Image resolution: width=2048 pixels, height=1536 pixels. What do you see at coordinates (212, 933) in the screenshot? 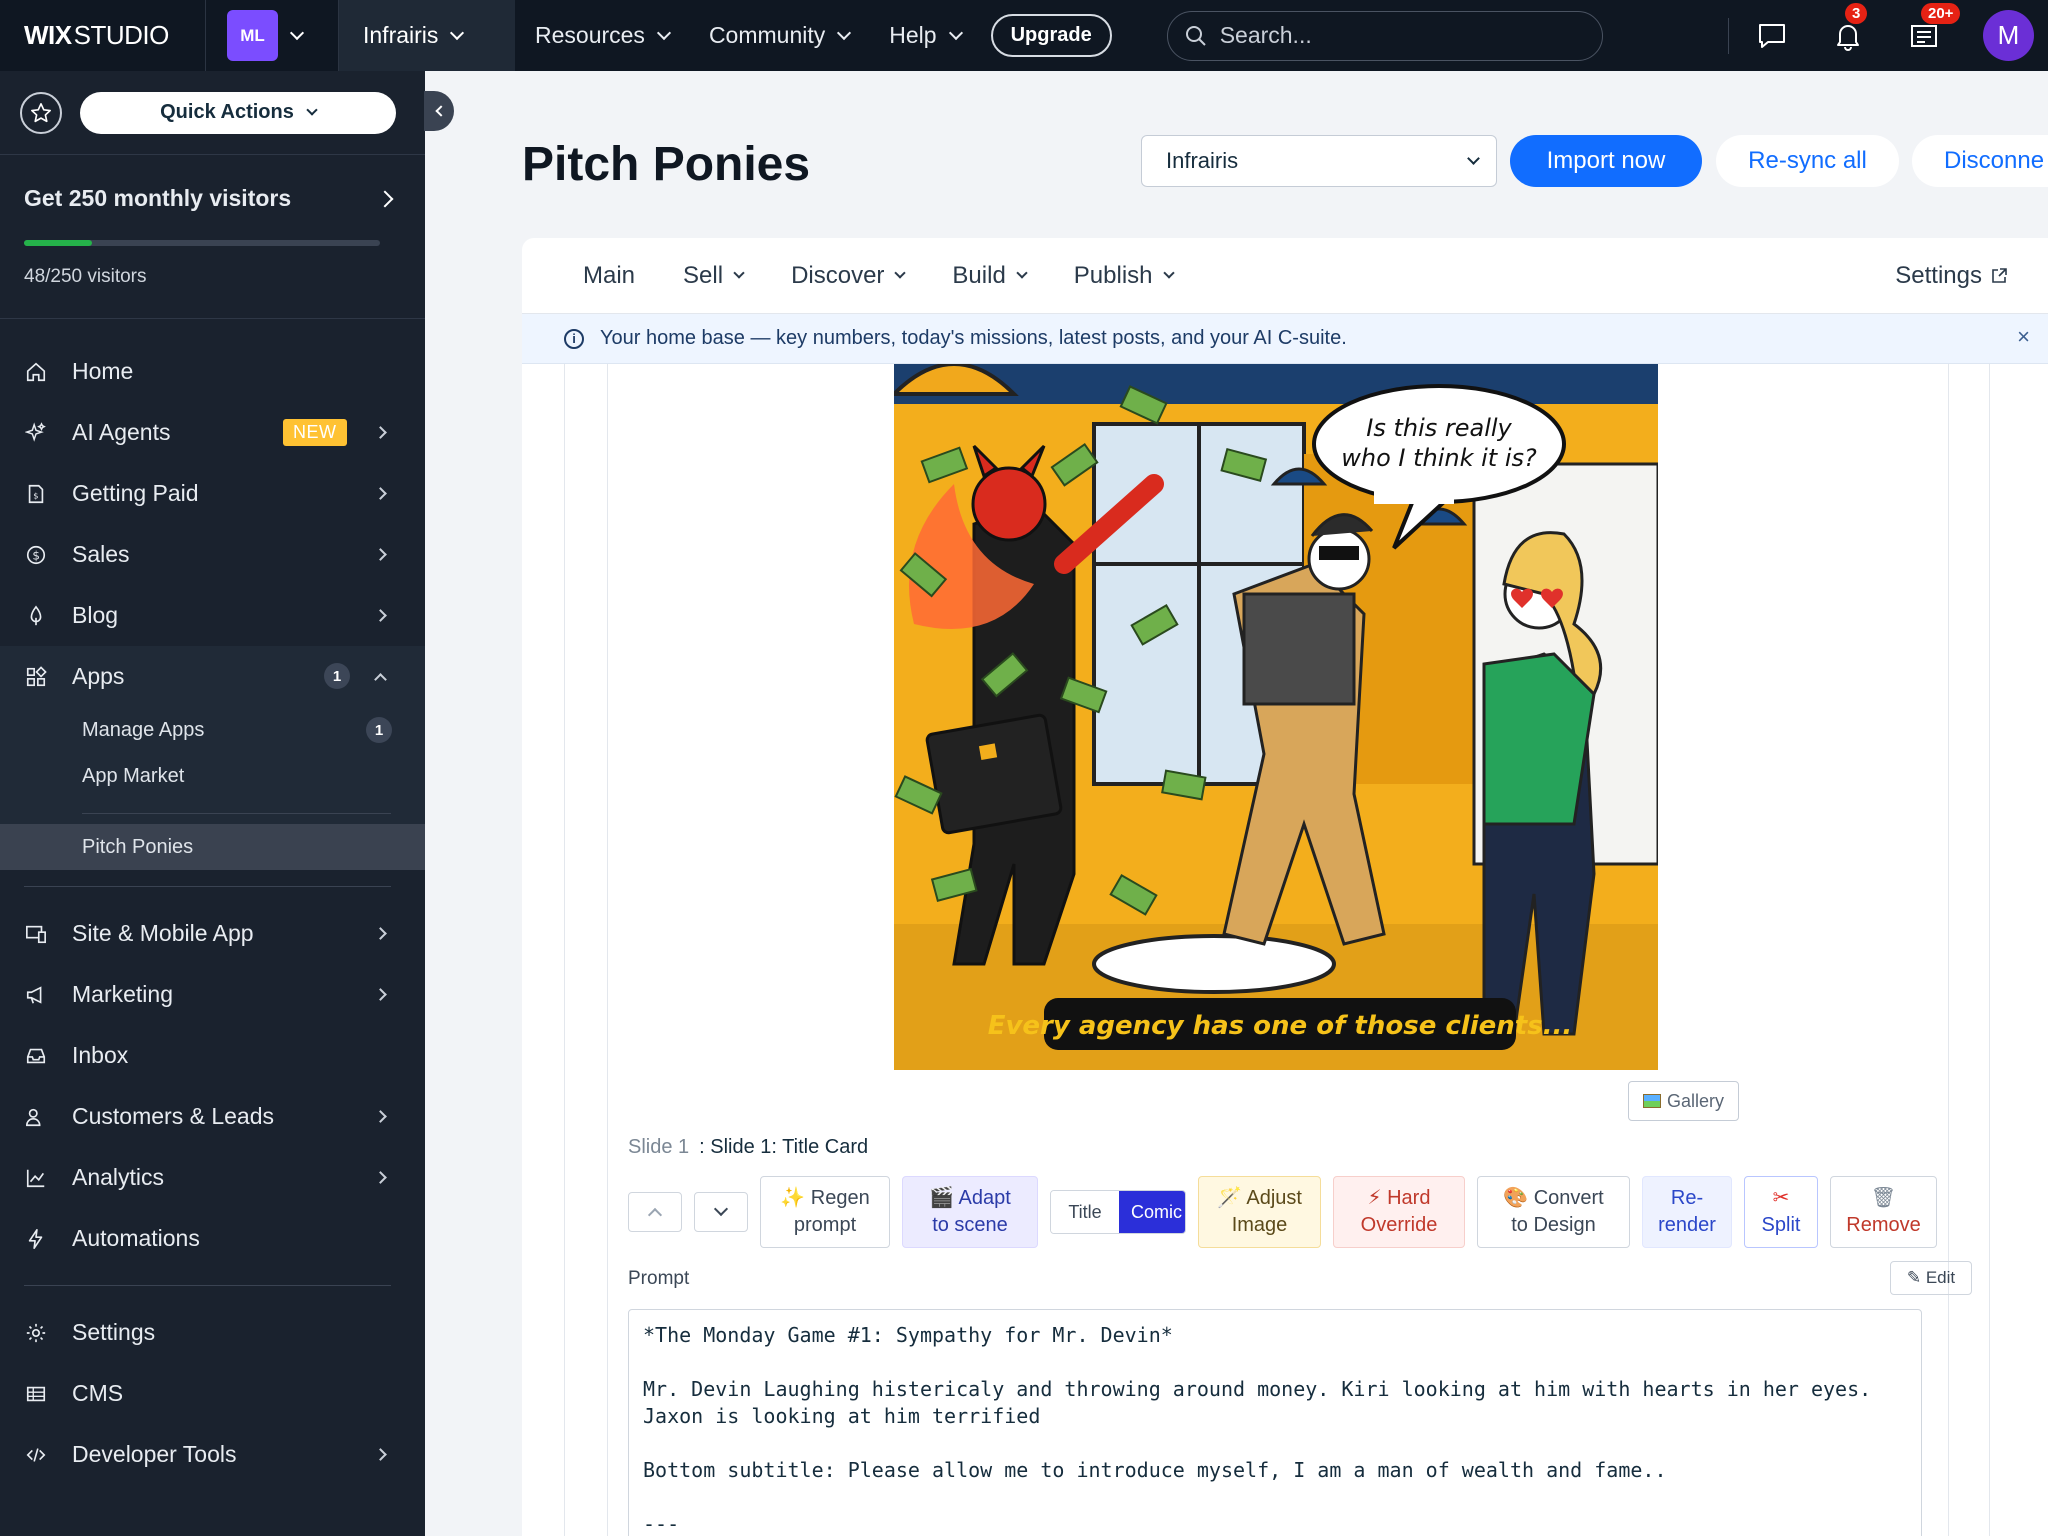
I see `sidebar-item-site-mobile-app: Site & Mobile App` at bounding box center [212, 933].